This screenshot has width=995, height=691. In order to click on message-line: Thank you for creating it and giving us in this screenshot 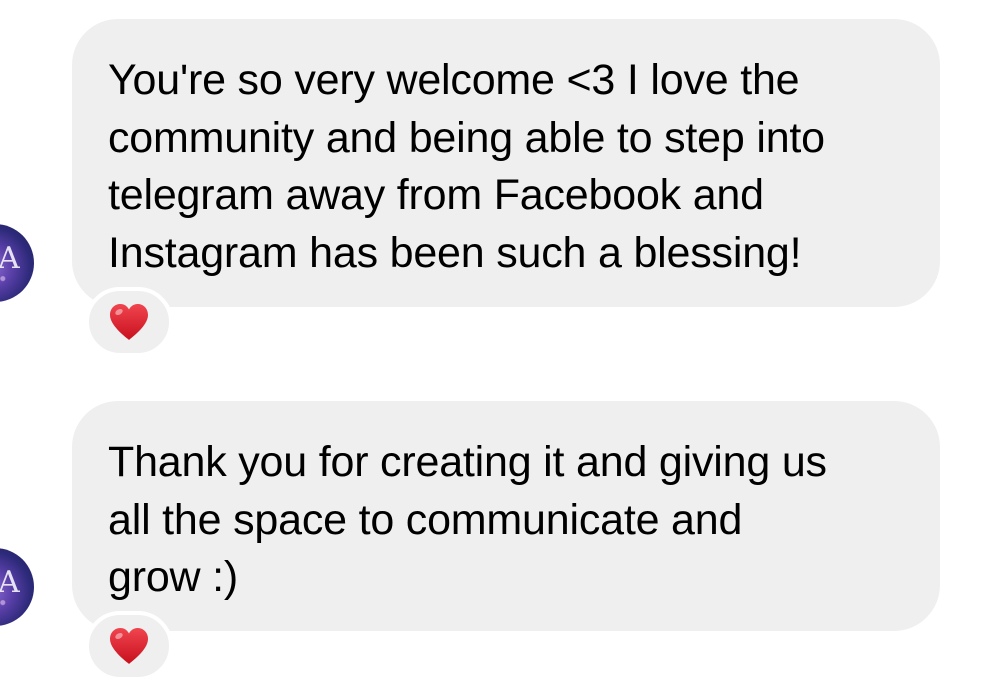, I will do `click(467, 462)`.